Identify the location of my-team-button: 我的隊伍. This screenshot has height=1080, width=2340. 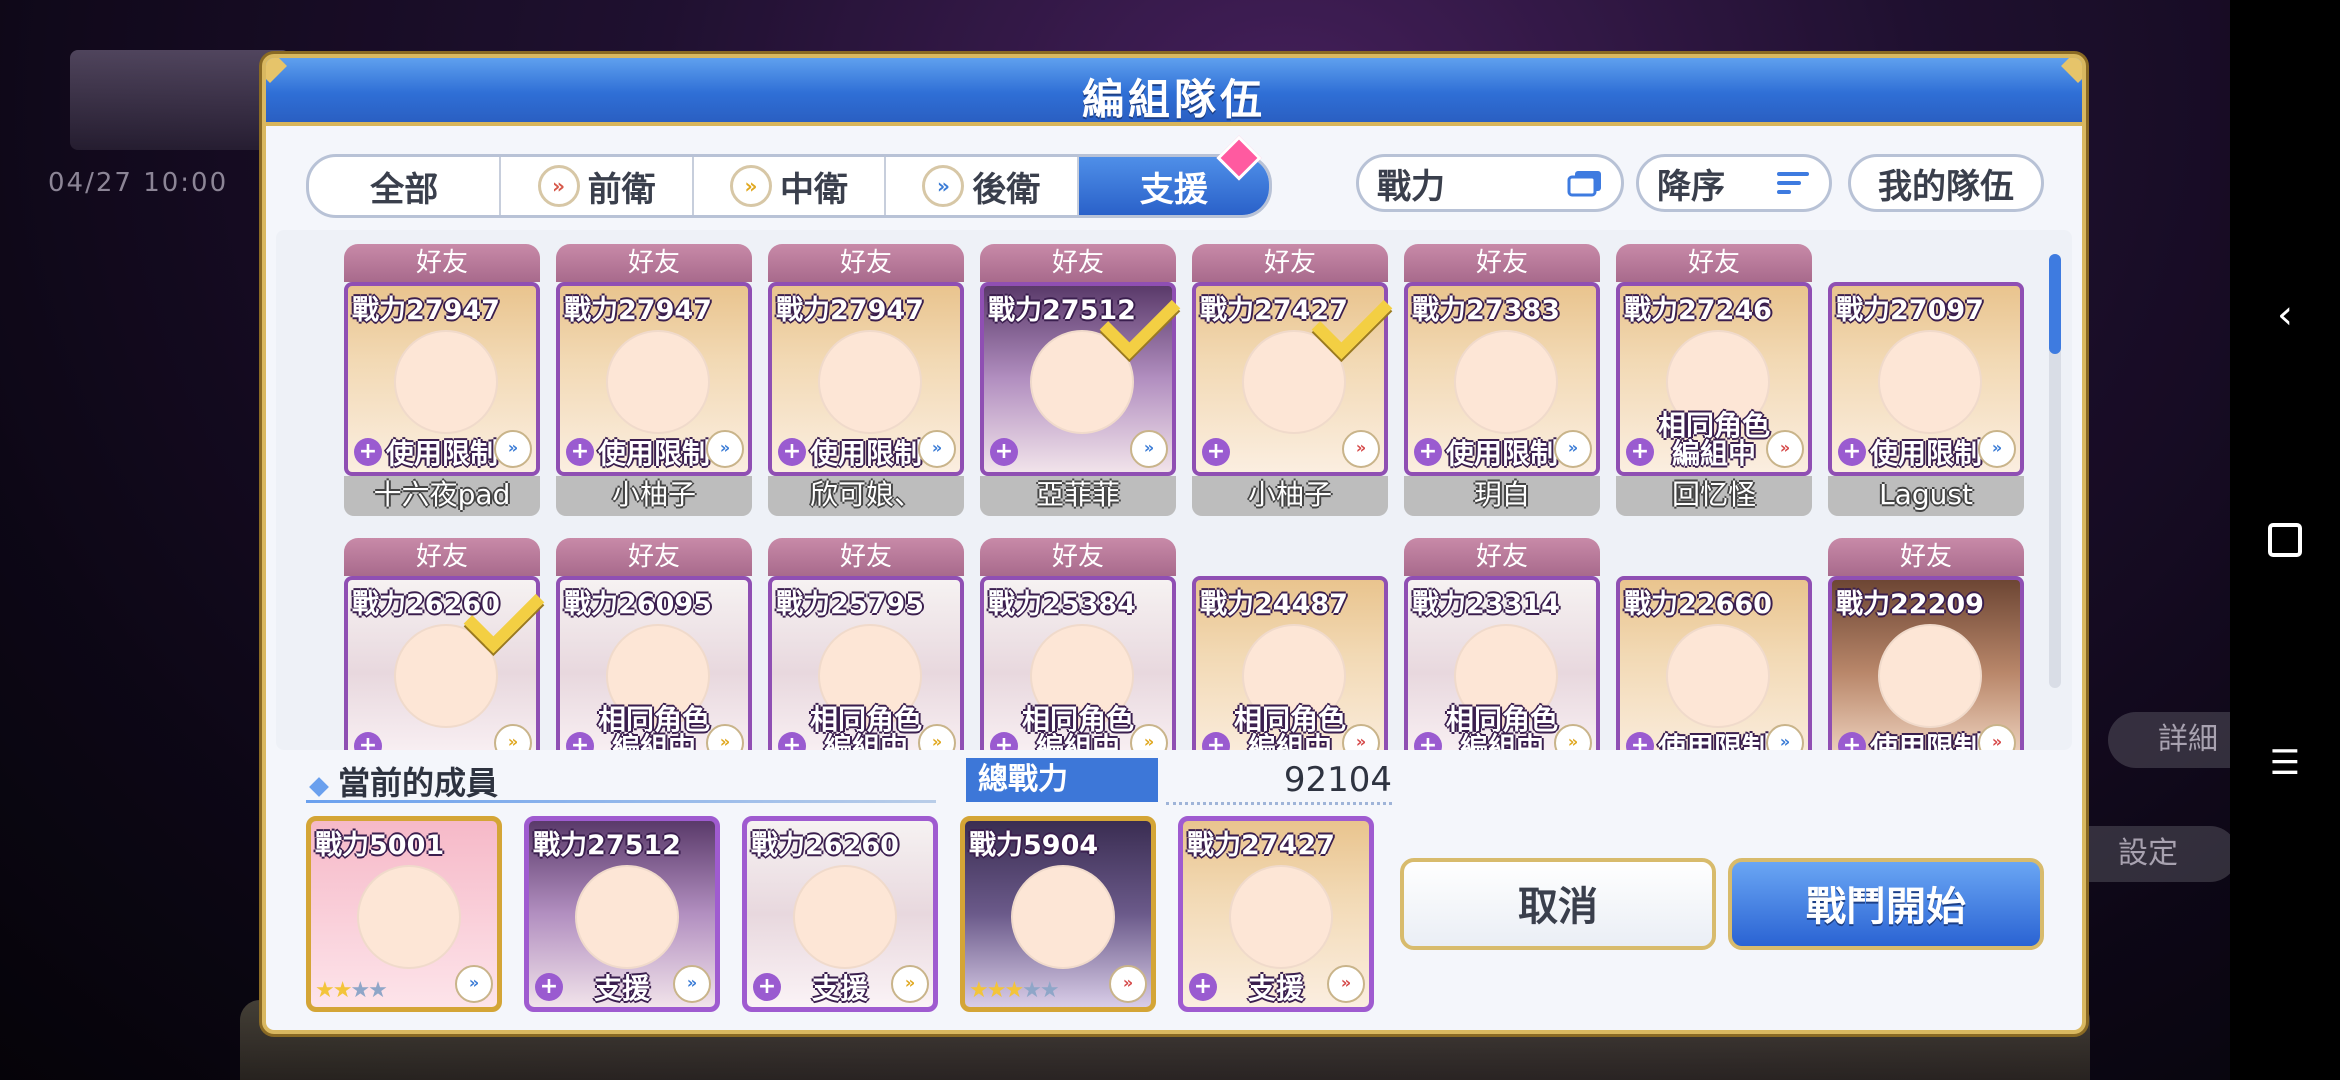
(1946, 183).